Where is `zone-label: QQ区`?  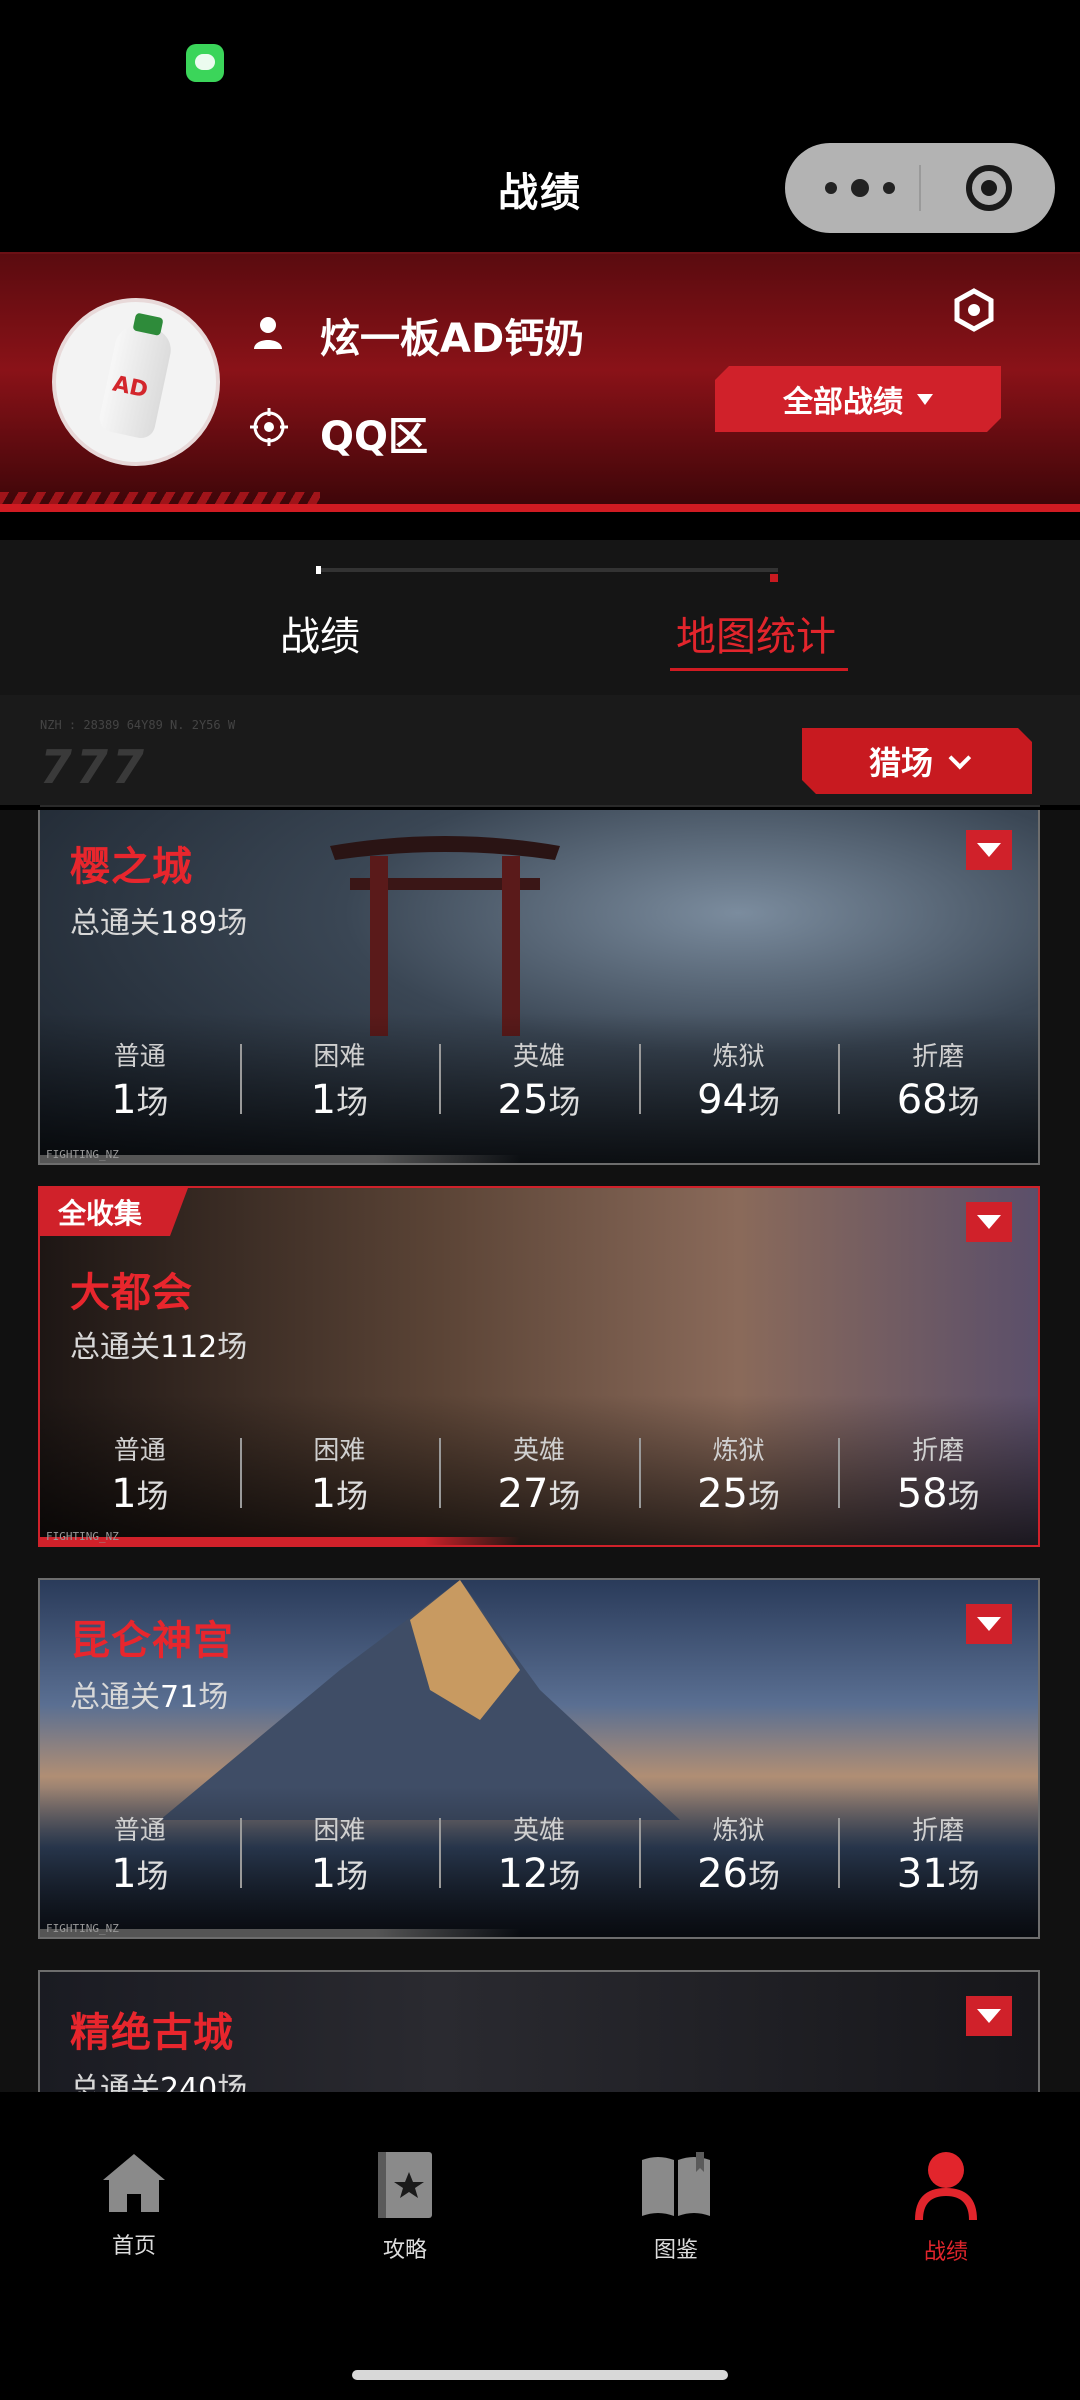
zone-label: QQ区 is located at coordinates (374, 437).